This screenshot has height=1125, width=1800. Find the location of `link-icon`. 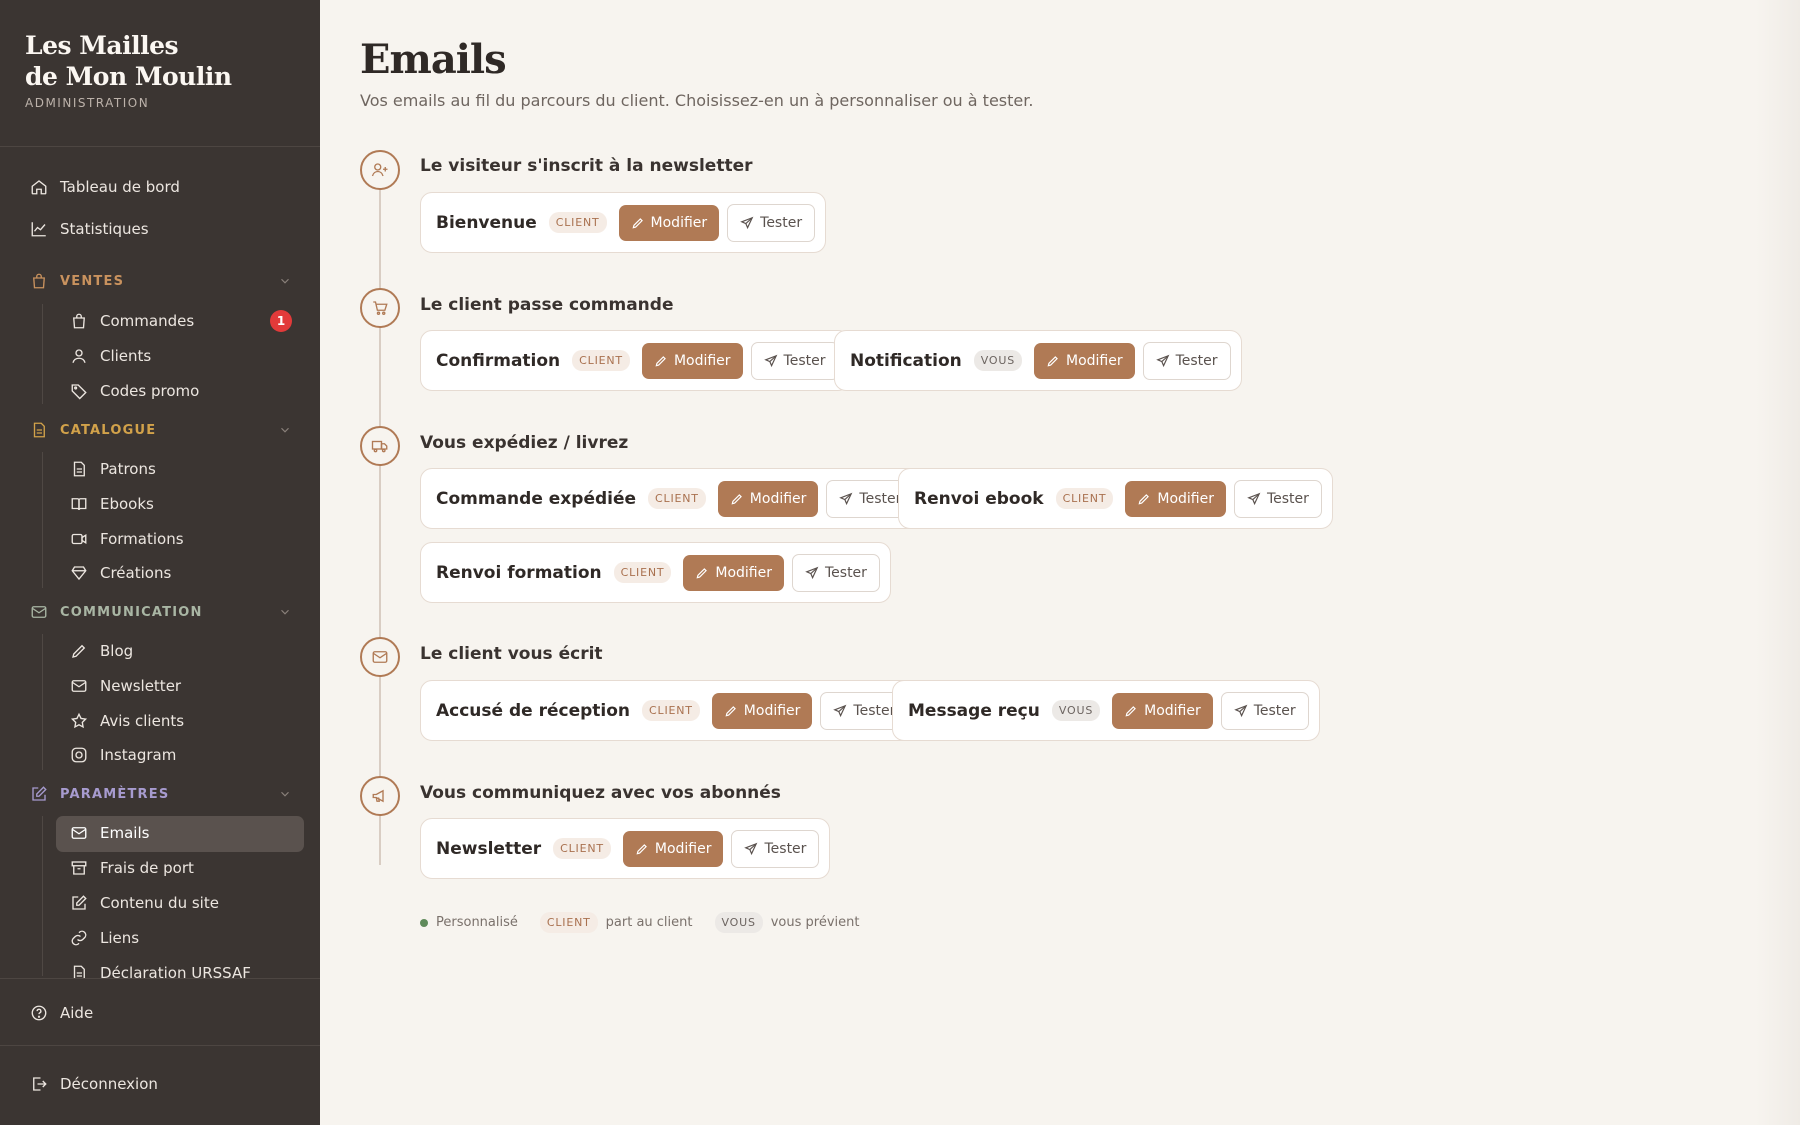

link-icon is located at coordinates (79, 938).